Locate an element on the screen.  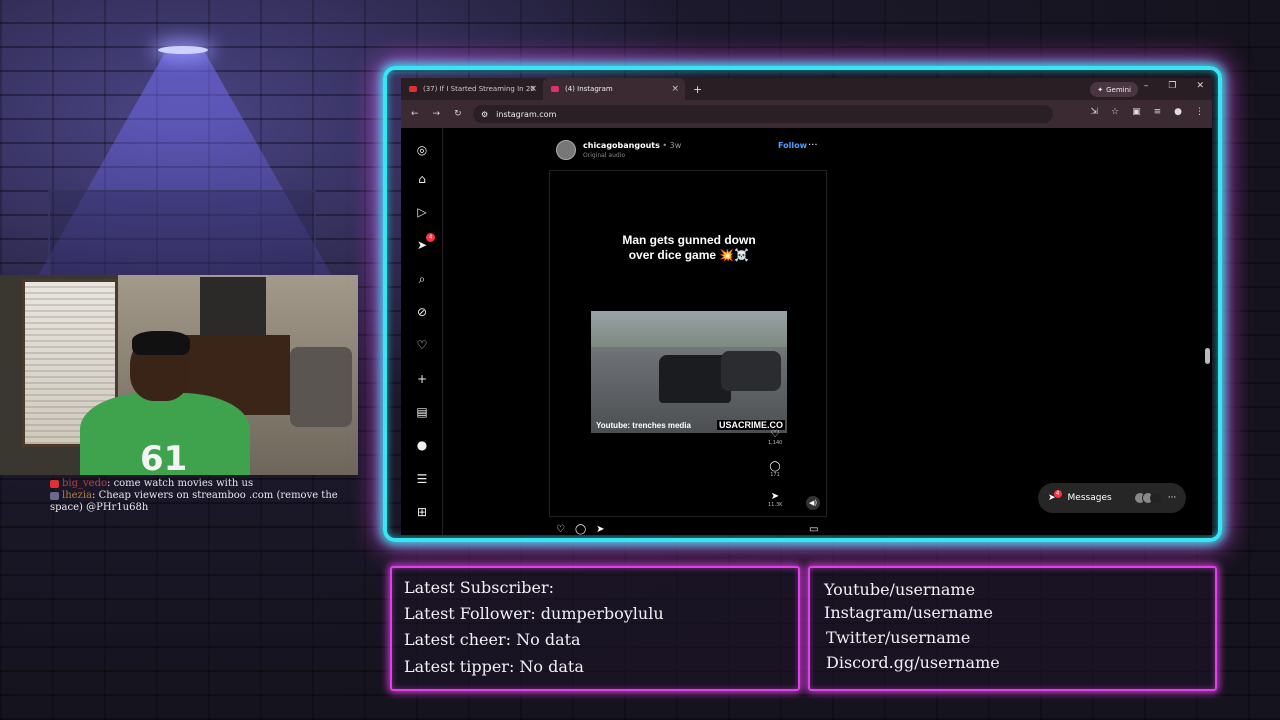
reel-title-line: Man gets gunned down is located at coordinates (689, 240).